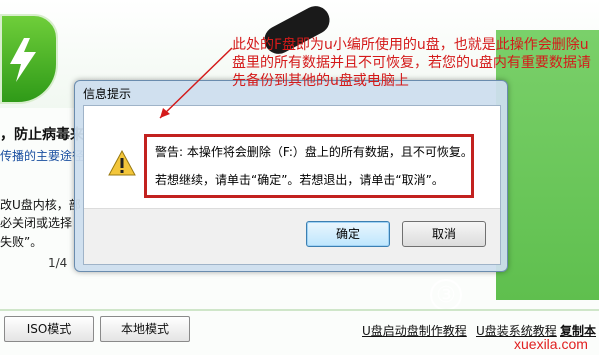  Describe the element at coordinates (446, 295) in the screenshot. I see `step-number-badge: ③` at that location.